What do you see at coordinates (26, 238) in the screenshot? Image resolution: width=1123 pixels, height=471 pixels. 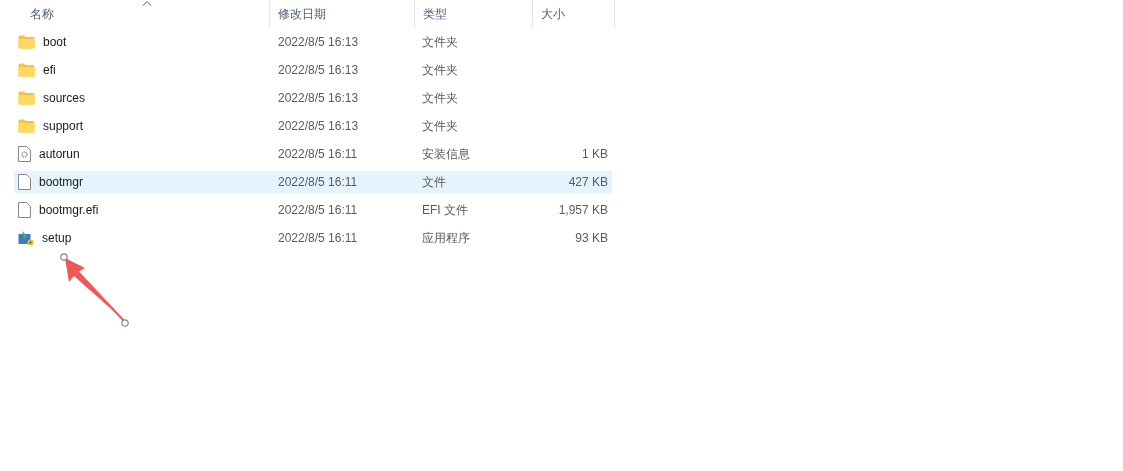 I see `installer-icon` at bounding box center [26, 238].